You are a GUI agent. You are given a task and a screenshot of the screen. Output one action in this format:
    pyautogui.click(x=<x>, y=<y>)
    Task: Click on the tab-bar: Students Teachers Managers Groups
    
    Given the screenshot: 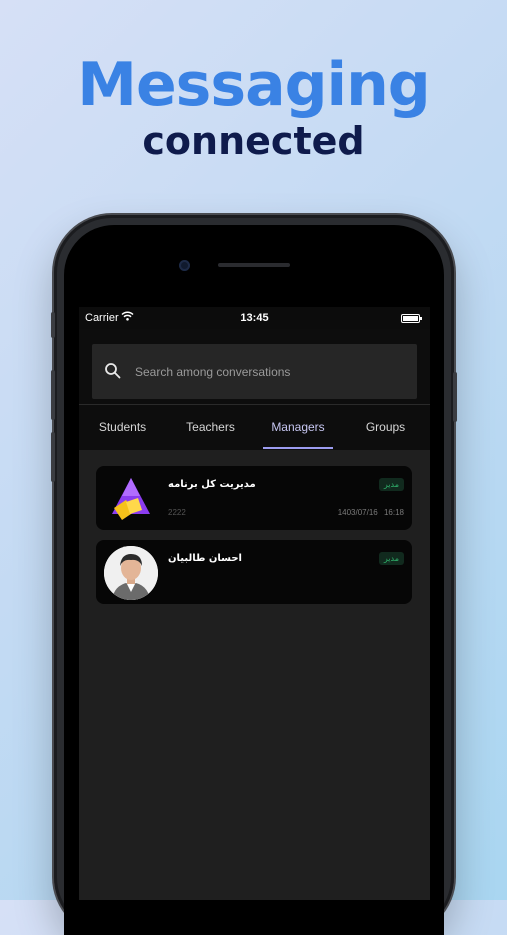 What is the action you would take?
    pyautogui.click(x=254, y=427)
    